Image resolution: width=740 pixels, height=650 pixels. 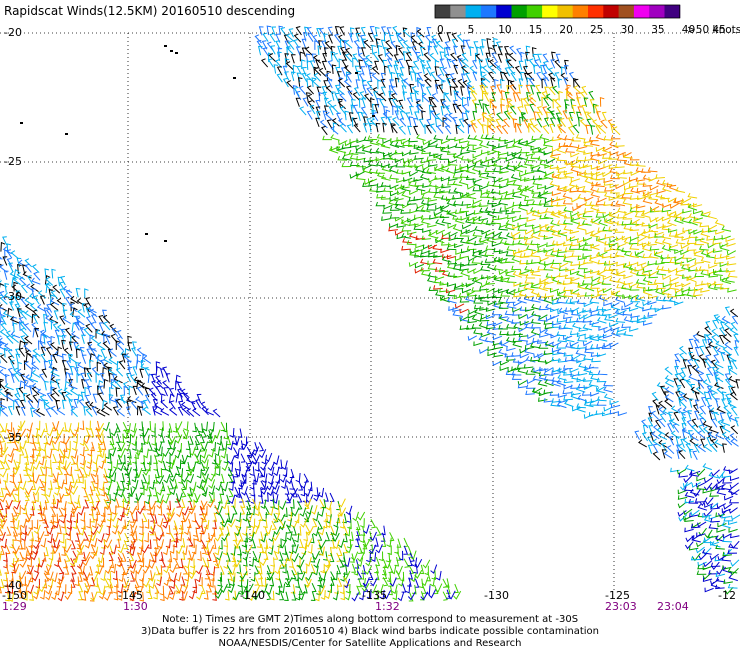 I want to click on scale-tick-label: 35, so click(x=657, y=30).